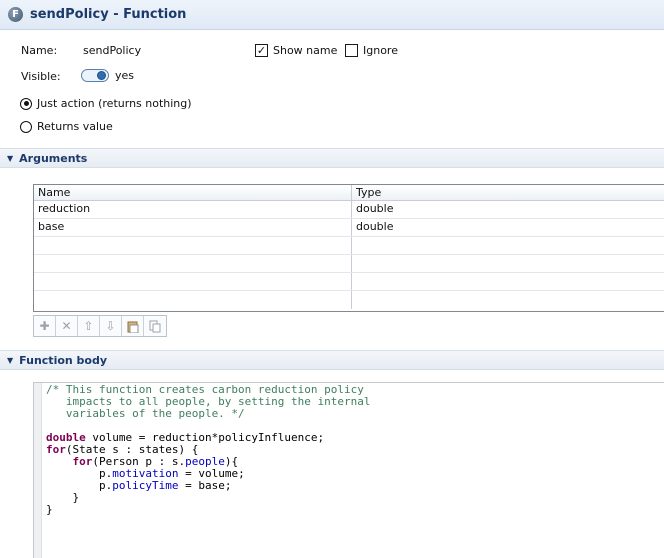  I want to click on radio-just-action-label: Just action (returns nothing), so click(114, 103).